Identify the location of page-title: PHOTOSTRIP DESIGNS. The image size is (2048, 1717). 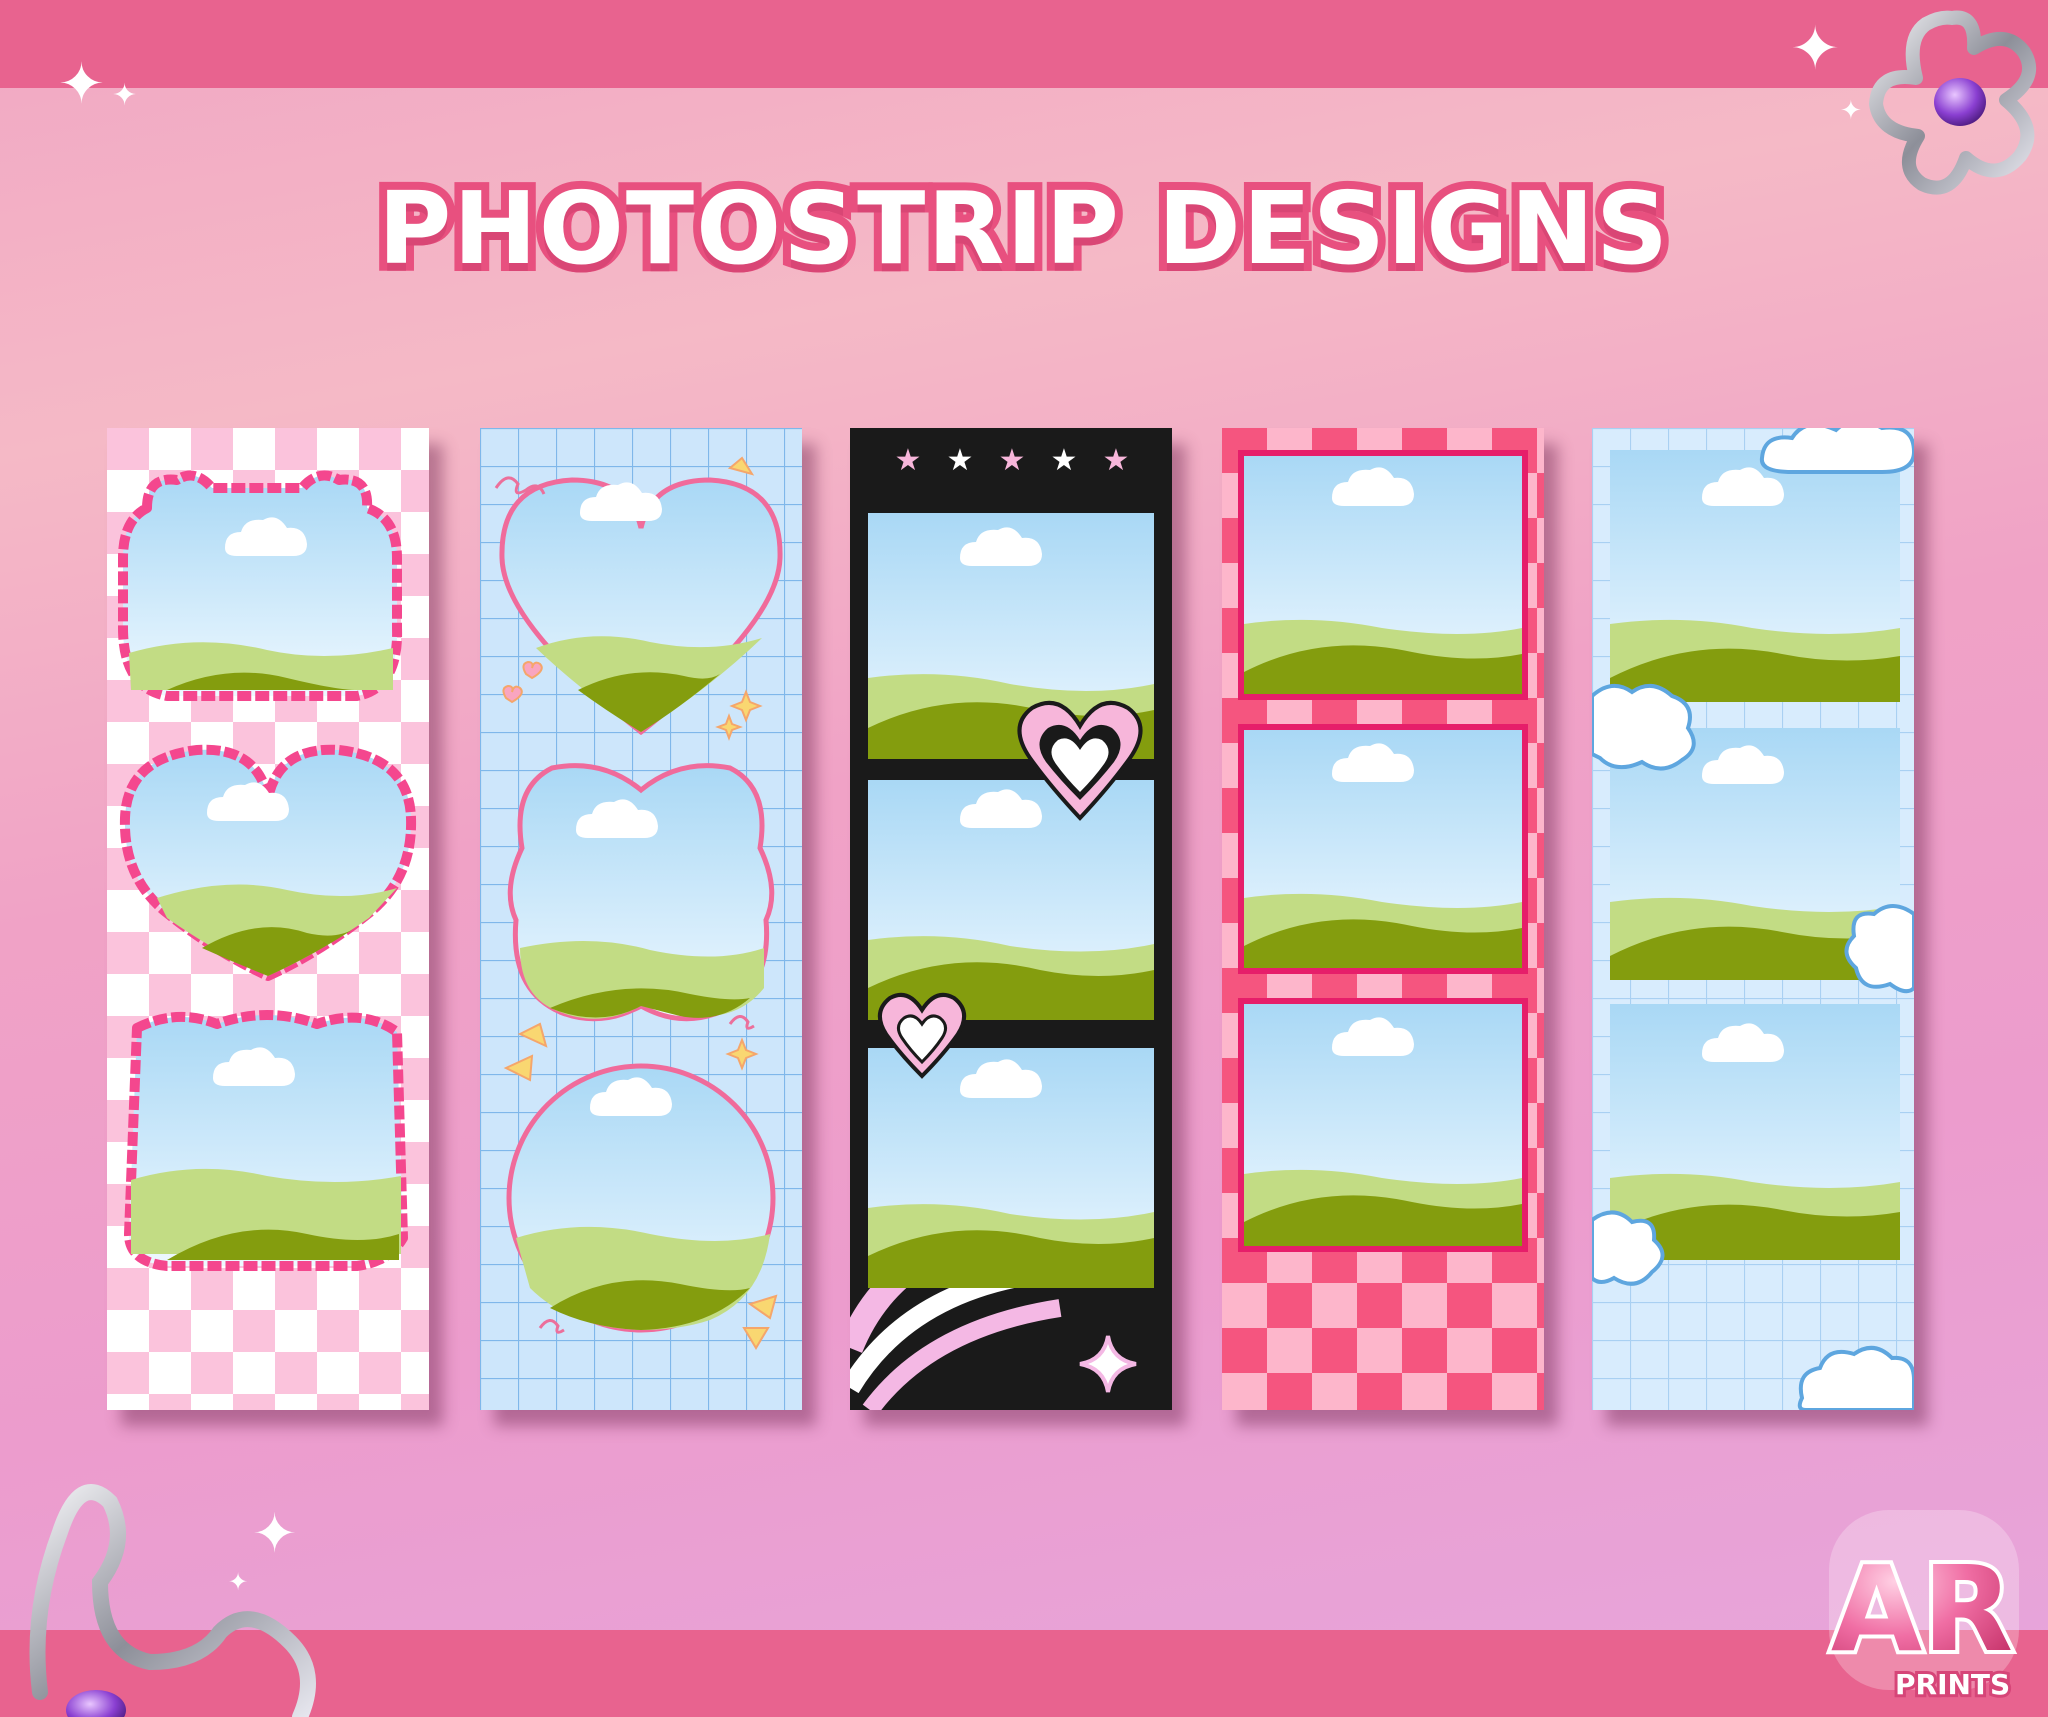
(1023, 228).